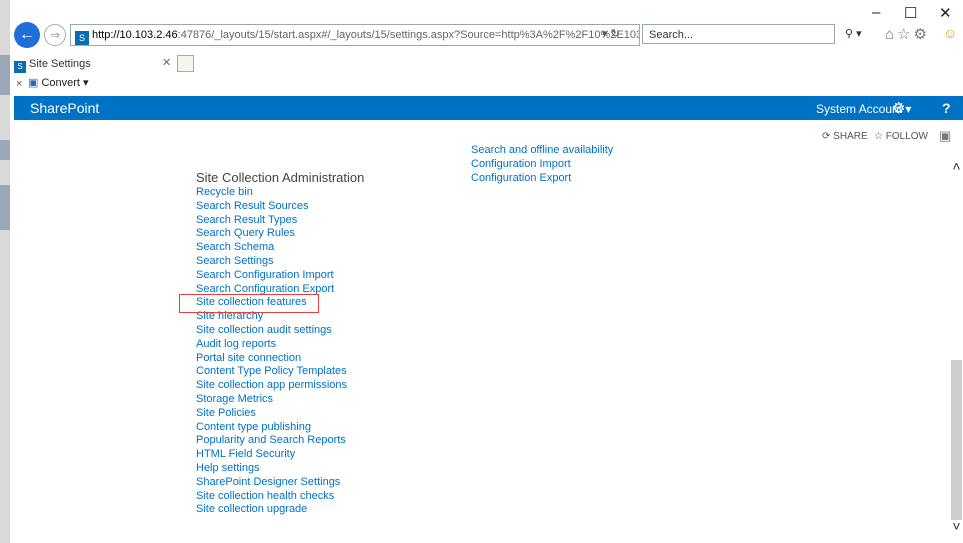 The height and width of the screenshot is (543, 963). What do you see at coordinates (876, 12) in the screenshot?
I see `minimize-icon: –` at bounding box center [876, 12].